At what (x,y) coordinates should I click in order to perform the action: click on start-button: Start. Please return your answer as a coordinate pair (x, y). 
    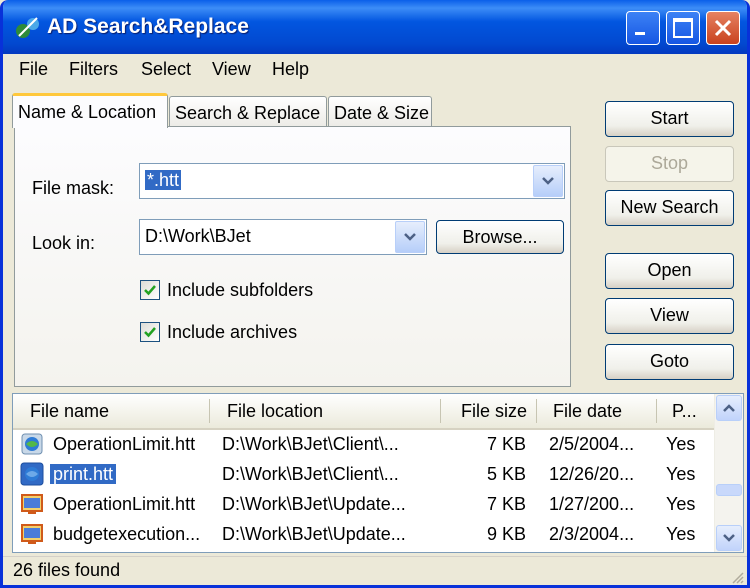
    Looking at the image, I should click on (669, 119).